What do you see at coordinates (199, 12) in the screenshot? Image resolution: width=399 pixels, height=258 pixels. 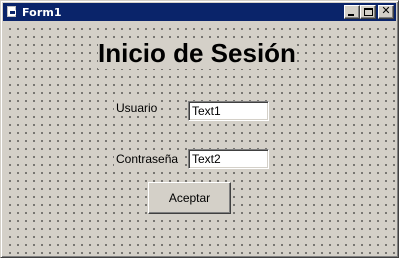 I see `title-bar: Form1 ✕` at bounding box center [199, 12].